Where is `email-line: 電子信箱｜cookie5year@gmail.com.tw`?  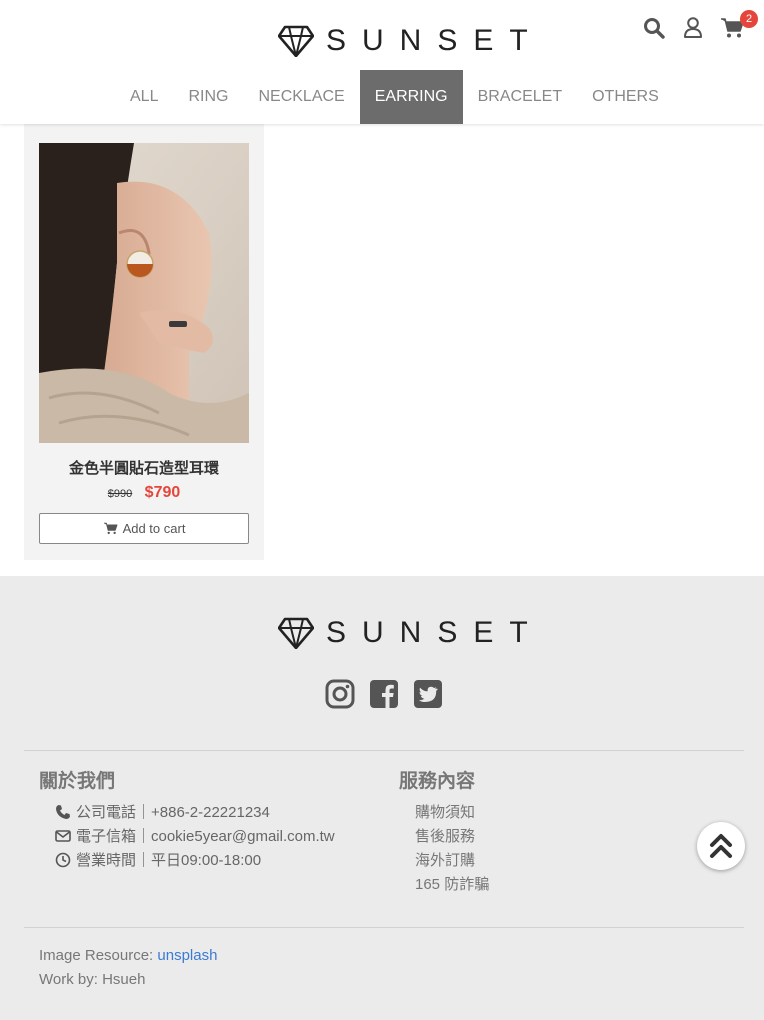
email-line: 電子信箱｜cookie5year@gmail.com.tw is located at coordinates (195, 835).